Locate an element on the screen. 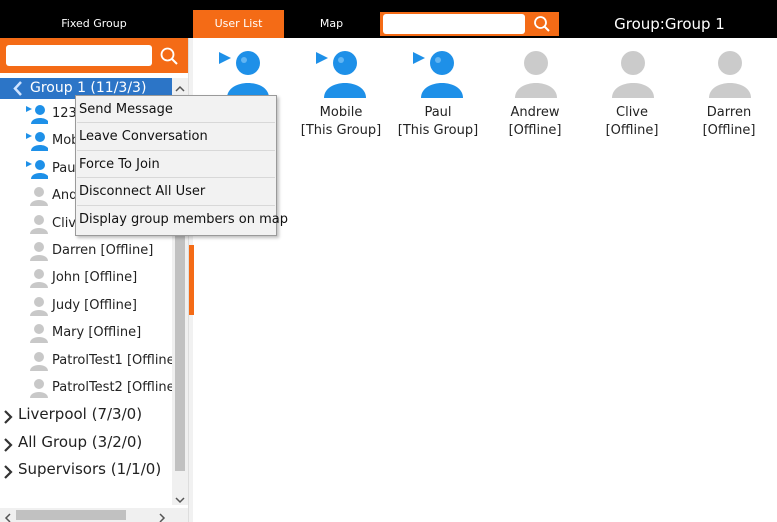  member-label: PatrolTest2 [Offline] is located at coordinates (112, 387).